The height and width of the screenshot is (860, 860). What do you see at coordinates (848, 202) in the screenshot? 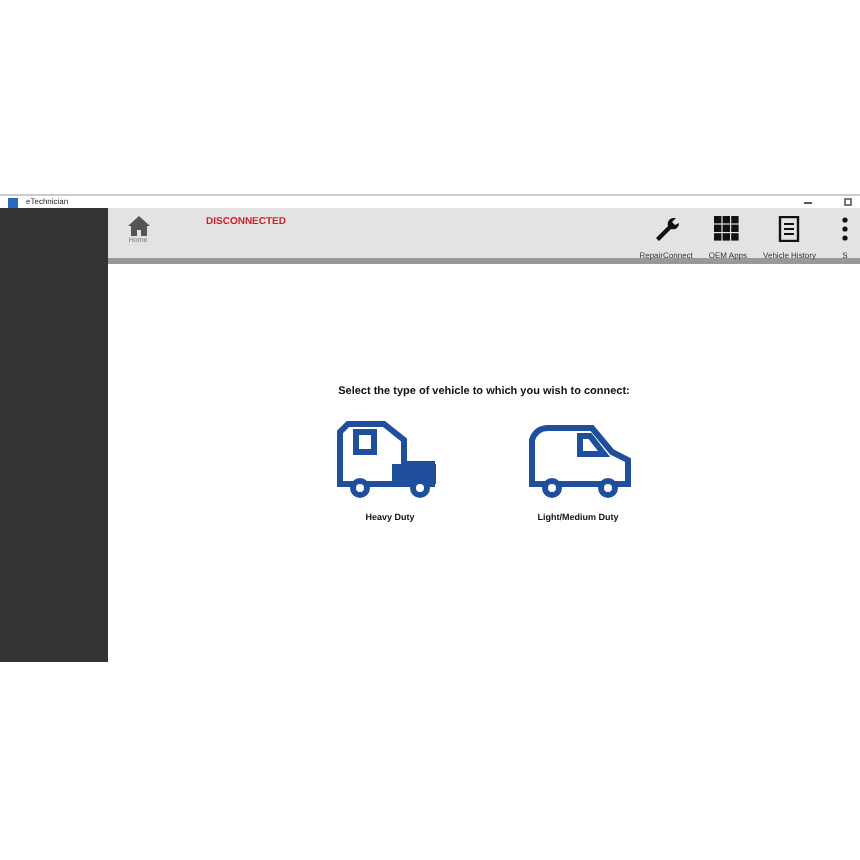
I see `maximize-icon` at bounding box center [848, 202].